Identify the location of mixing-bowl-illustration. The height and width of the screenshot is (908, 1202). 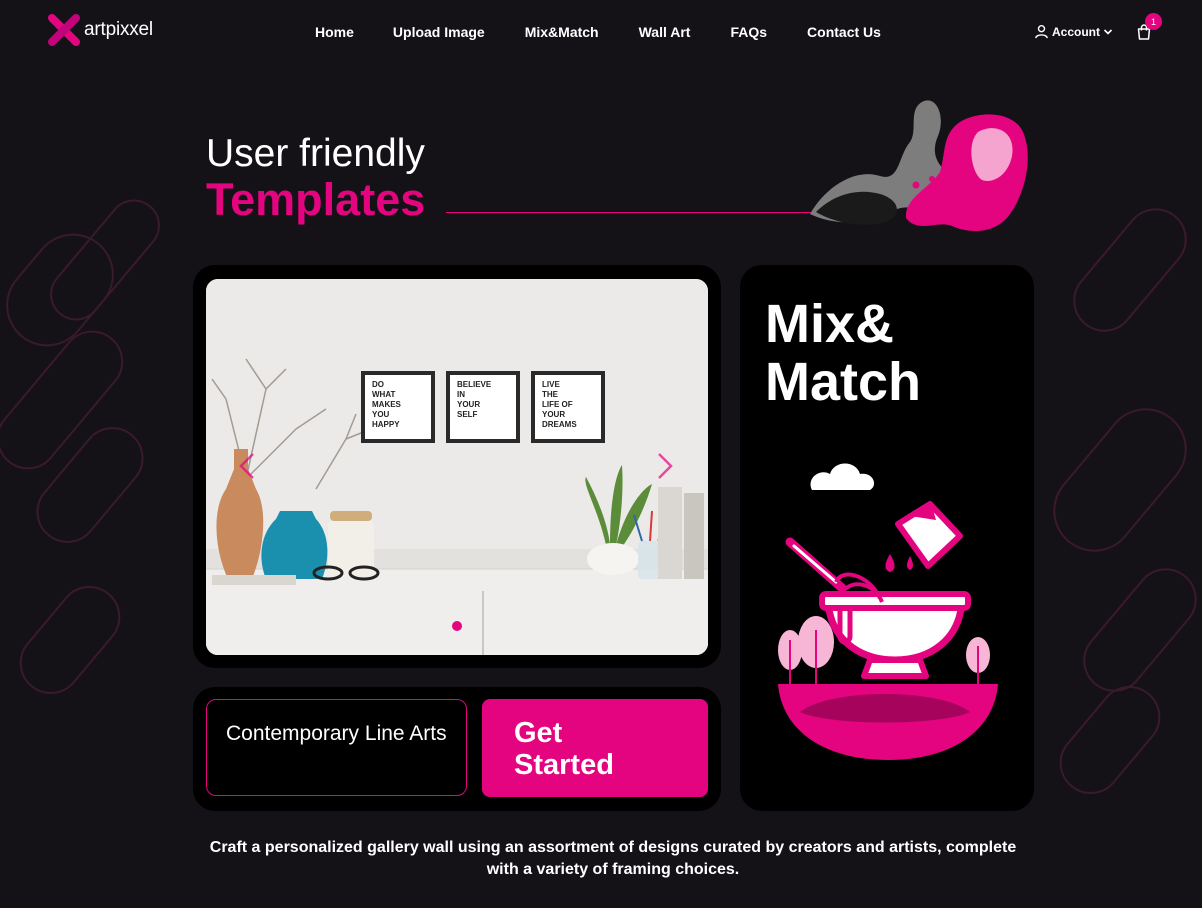
(888, 611).